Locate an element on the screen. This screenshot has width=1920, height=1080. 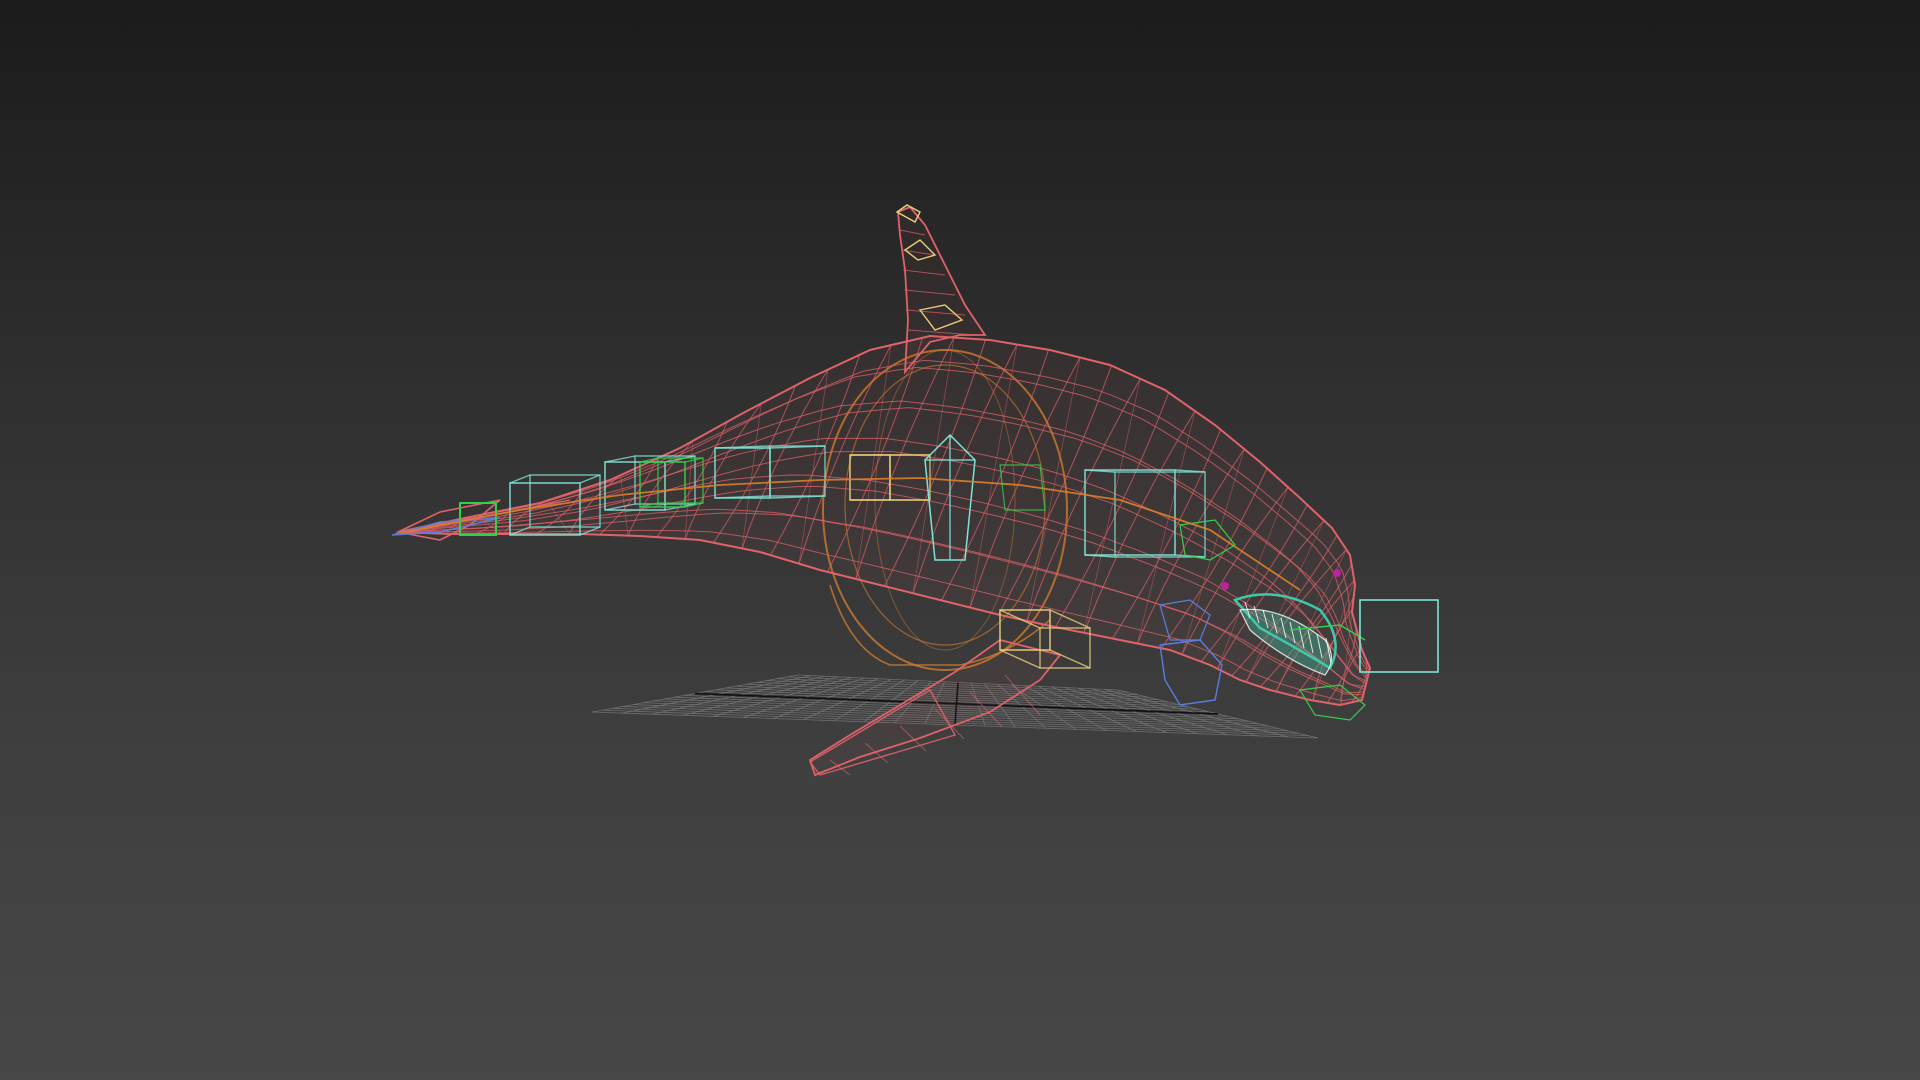
head-control-box is located at coordinates (1399, 636).